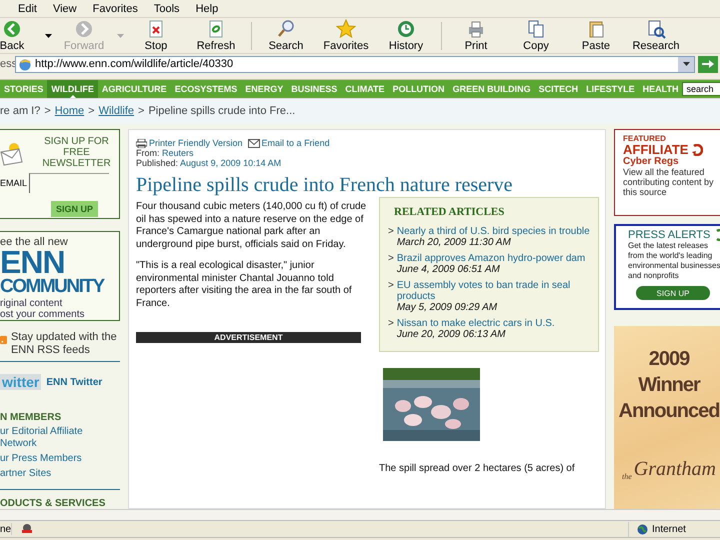 The width and height of the screenshot is (720, 540). Describe the element at coordinates (244, 285) in the screenshot. I see `article-paragraph: "This is a real ecological disaster," junior environmental minister Chantal Jouanno told reporters after visiting the area in the far south of France.` at that location.